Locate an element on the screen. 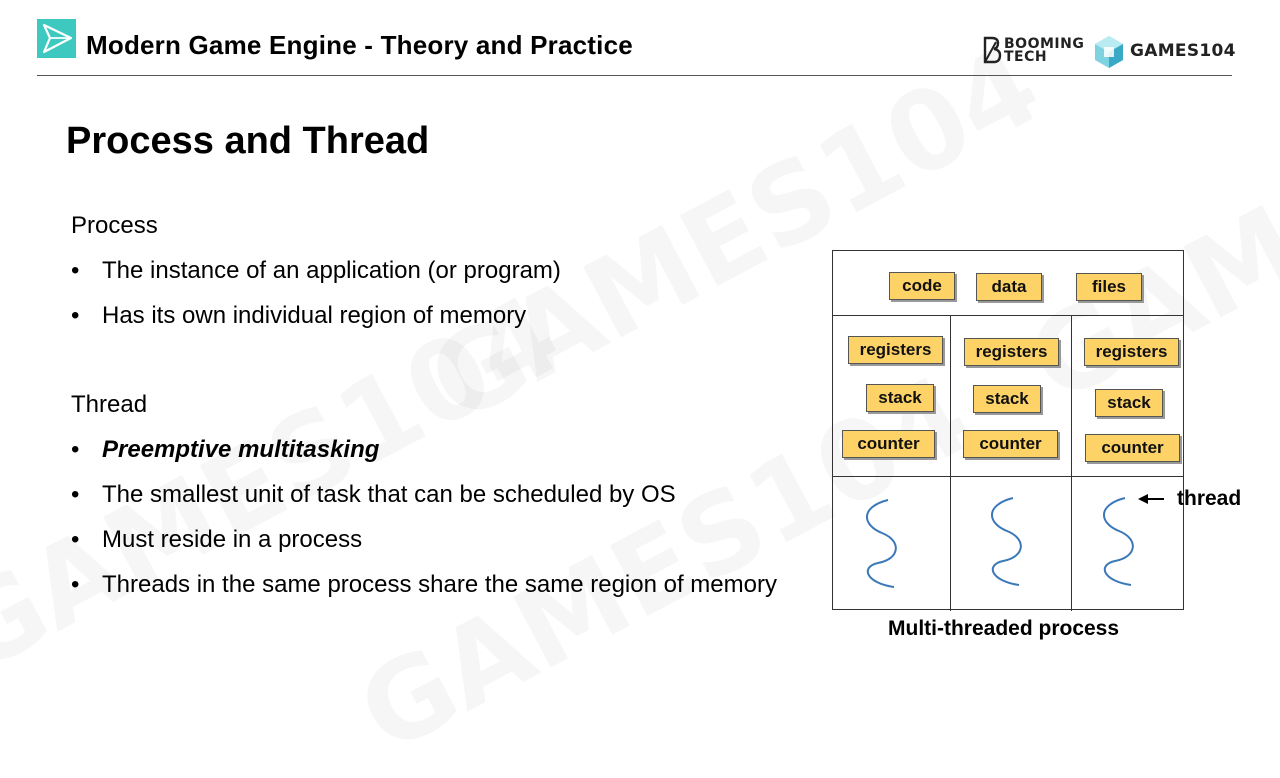 The width and height of the screenshot is (1280, 778). thread-heading: Thread is located at coordinates (109, 404).